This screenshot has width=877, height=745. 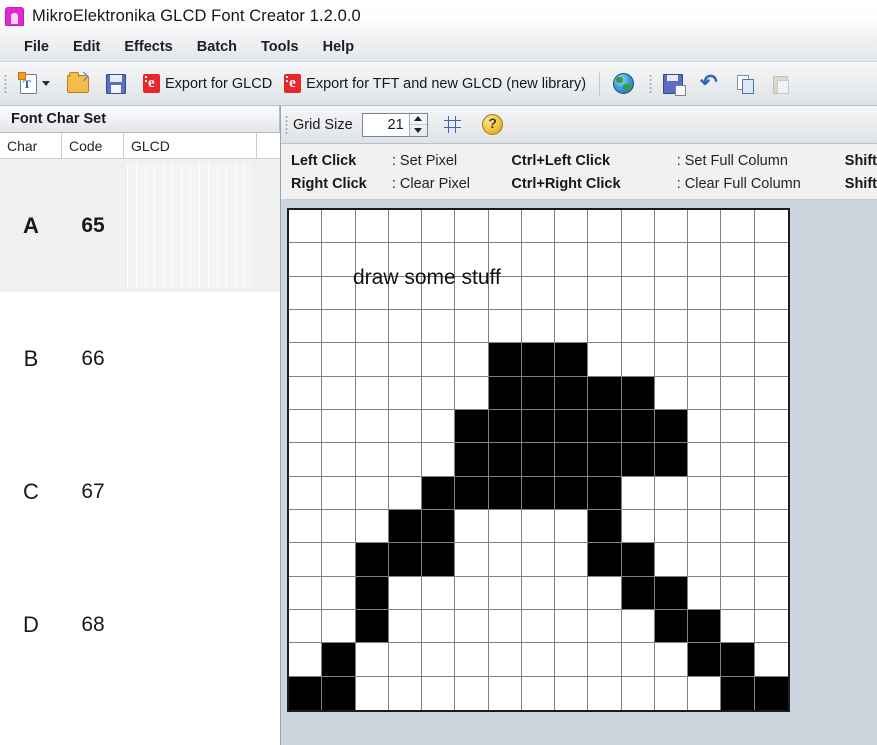 What do you see at coordinates (189, 225) in the screenshot?
I see `glcd-preview-thumbnail` at bounding box center [189, 225].